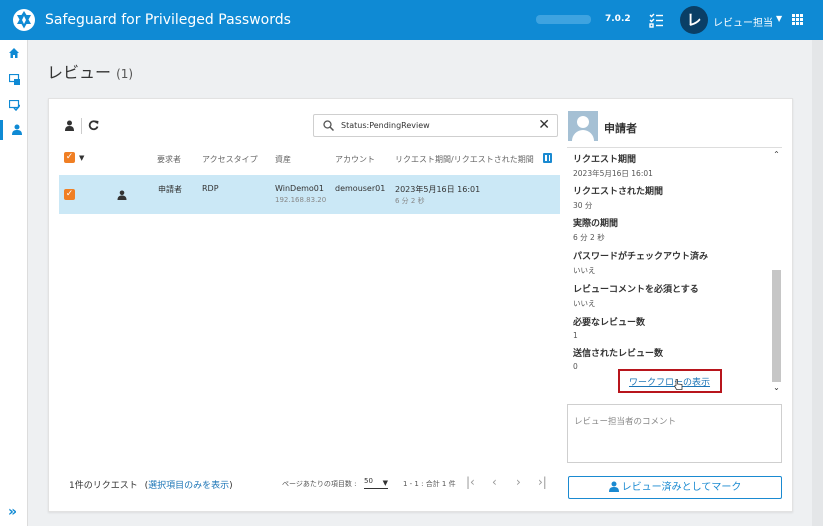 The height and width of the screenshot is (526, 823). What do you see at coordinates (103, 486) in the screenshot?
I see `request-count-text: 1件のリクエスト` at bounding box center [103, 486].